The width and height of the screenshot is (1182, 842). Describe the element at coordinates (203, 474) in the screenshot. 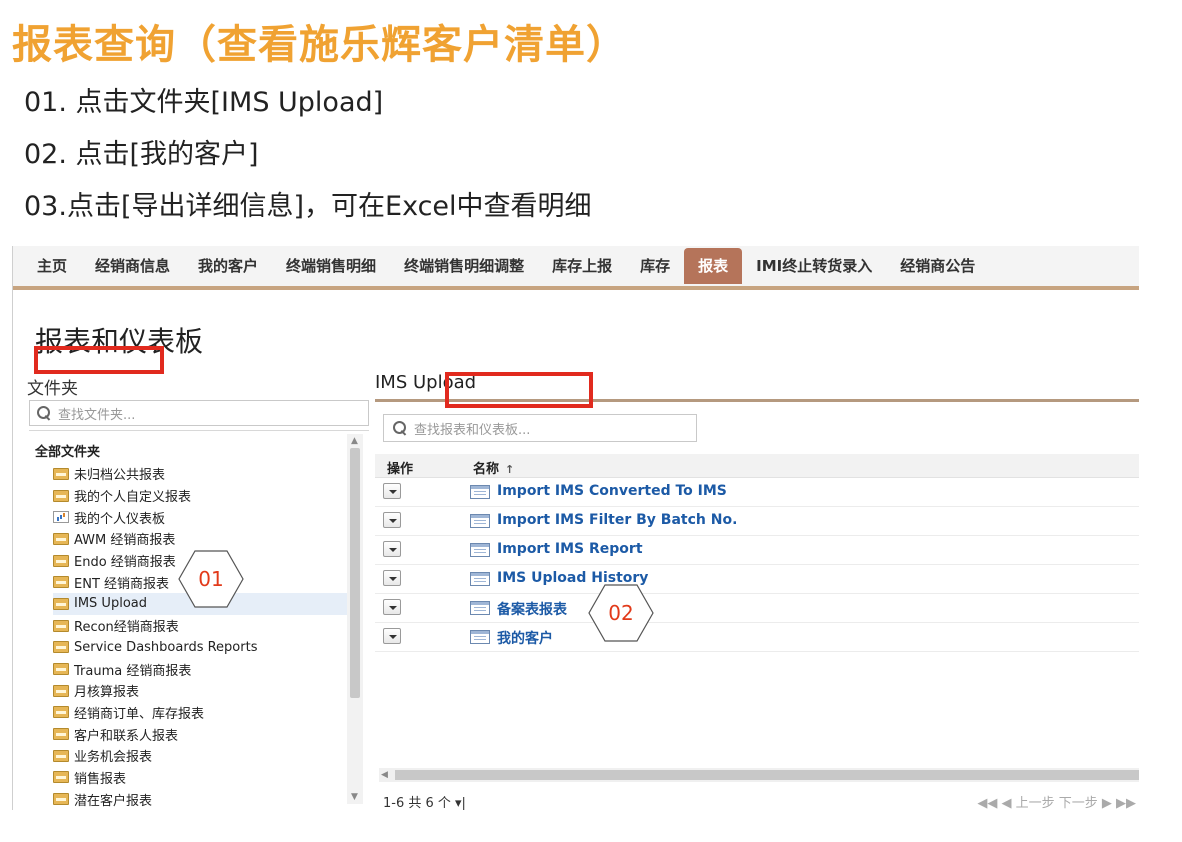

I see `folder-item: 未归档公共报表` at that location.